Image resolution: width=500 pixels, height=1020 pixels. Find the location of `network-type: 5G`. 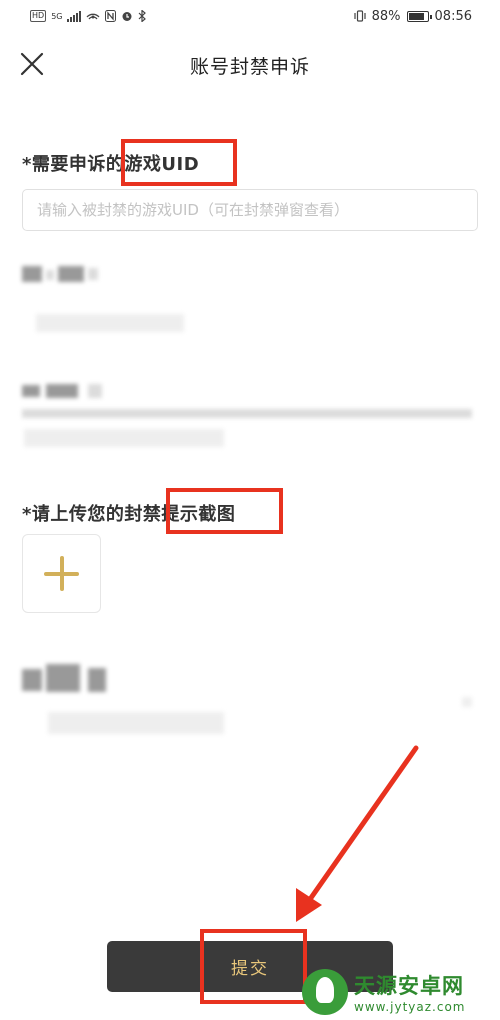

network-type: 5G is located at coordinates (57, 16).